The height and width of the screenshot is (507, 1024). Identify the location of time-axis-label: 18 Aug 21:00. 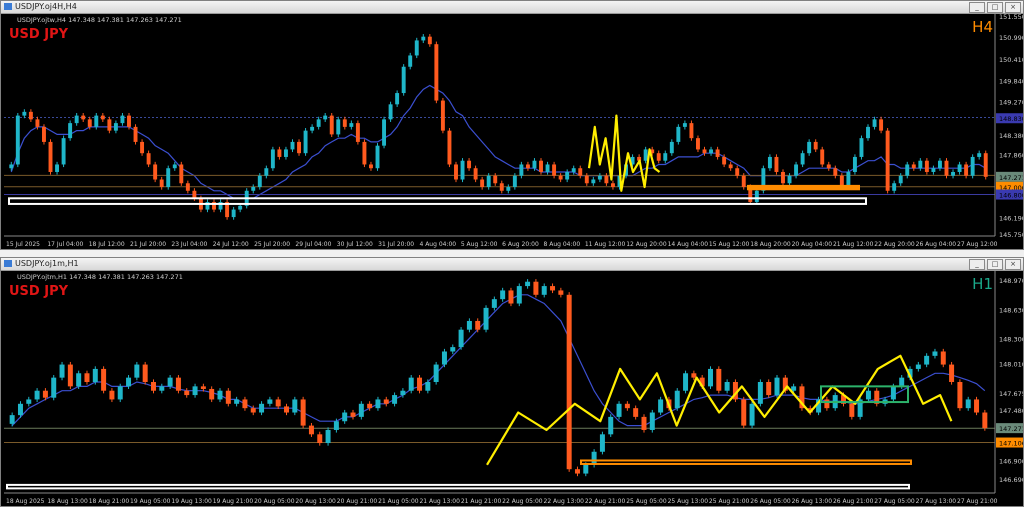
(109, 501).